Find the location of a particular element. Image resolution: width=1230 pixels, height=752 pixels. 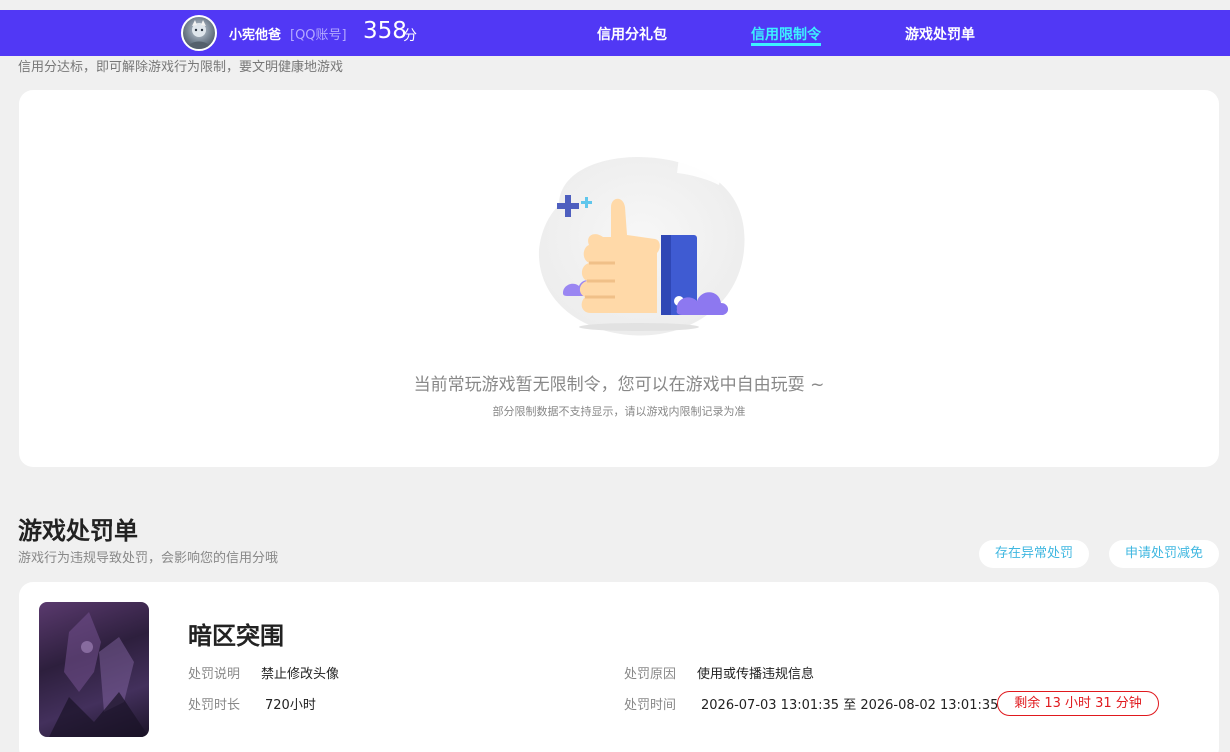

credit-score-unit: 分 is located at coordinates (410, 36).